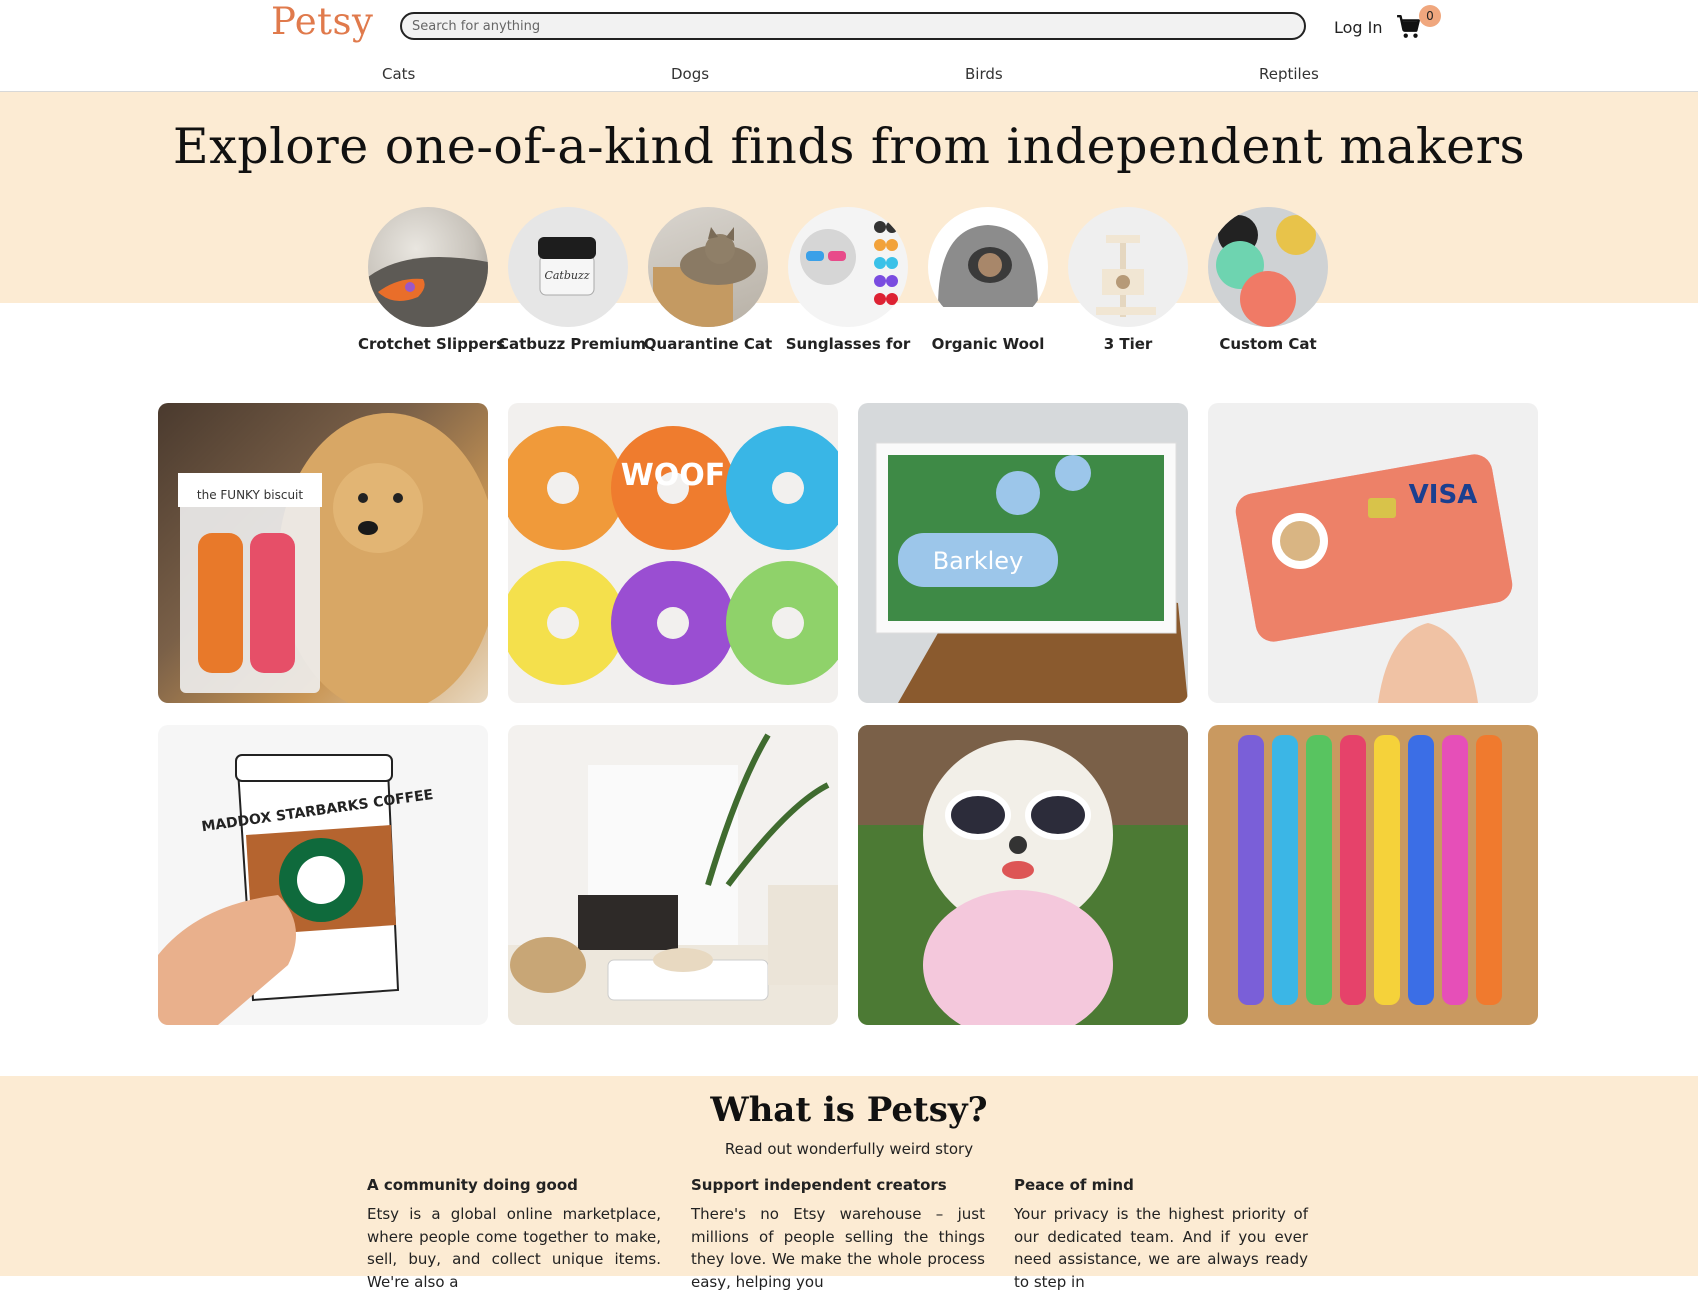 This screenshot has height=1293, width=1698. What do you see at coordinates (472, 1185) in the screenshot?
I see `column-heading: A community doing good` at bounding box center [472, 1185].